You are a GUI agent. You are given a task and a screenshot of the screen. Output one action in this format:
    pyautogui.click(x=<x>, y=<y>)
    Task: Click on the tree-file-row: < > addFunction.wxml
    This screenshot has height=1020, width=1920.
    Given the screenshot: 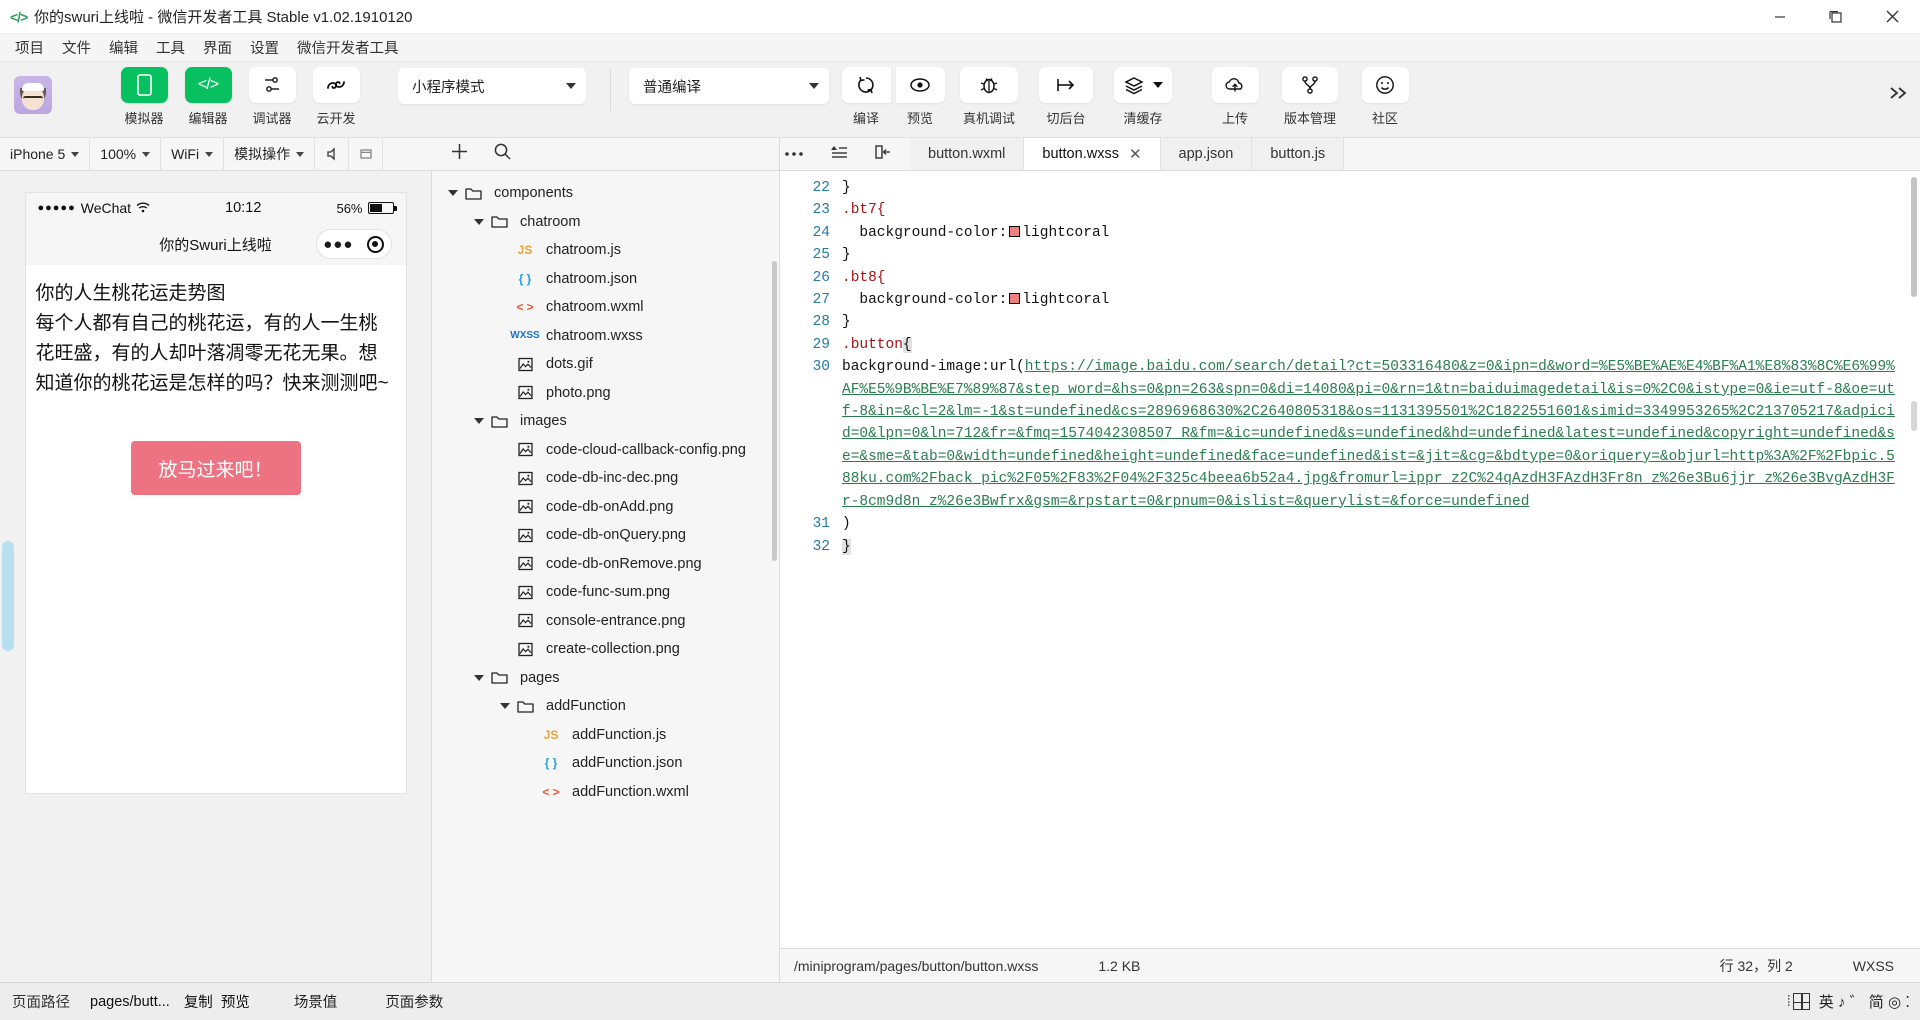 What is the action you would take?
    pyautogui.click(x=605, y=792)
    